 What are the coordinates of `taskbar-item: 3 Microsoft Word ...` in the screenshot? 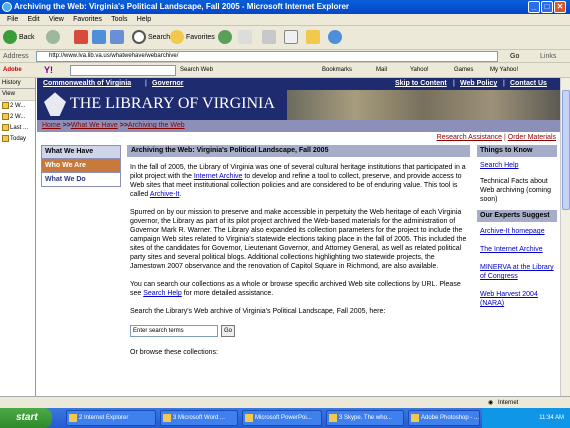 It's located at (199, 418).